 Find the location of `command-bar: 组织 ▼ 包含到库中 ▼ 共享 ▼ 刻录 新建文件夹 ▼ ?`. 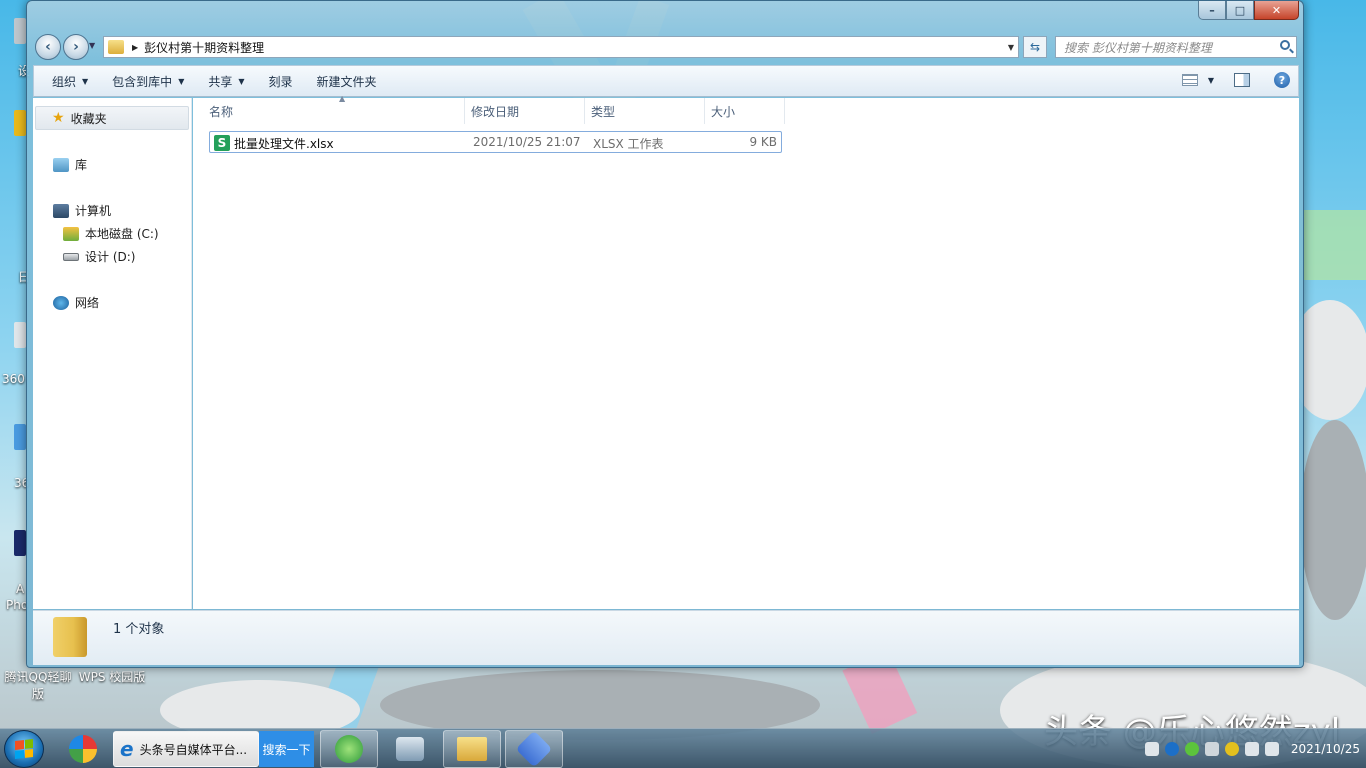

command-bar: 组织 ▼ 包含到库中 ▼ 共享 ▼ 刻录 新建文件夹 ▼ ? is located at coordinates (666, 81).